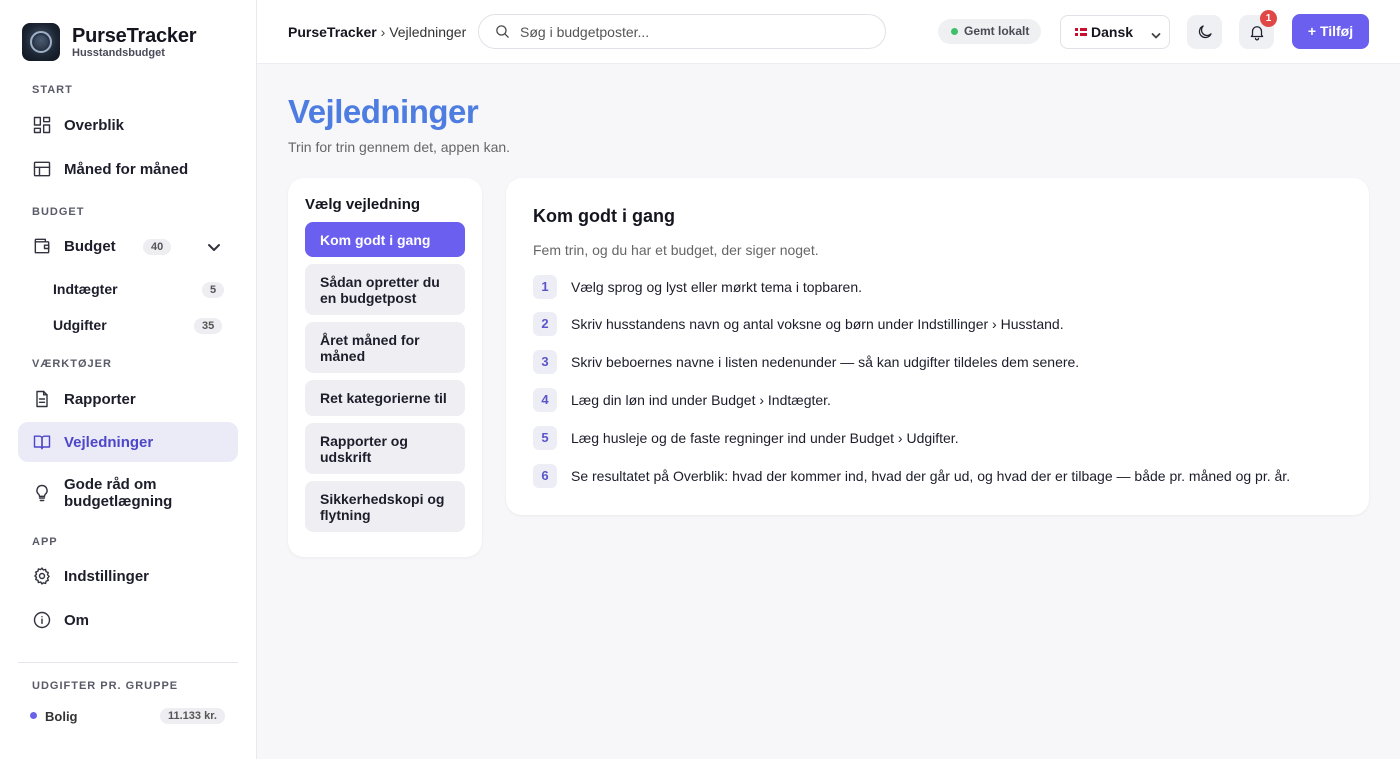  I want to click on search-box, so click(682, 31).